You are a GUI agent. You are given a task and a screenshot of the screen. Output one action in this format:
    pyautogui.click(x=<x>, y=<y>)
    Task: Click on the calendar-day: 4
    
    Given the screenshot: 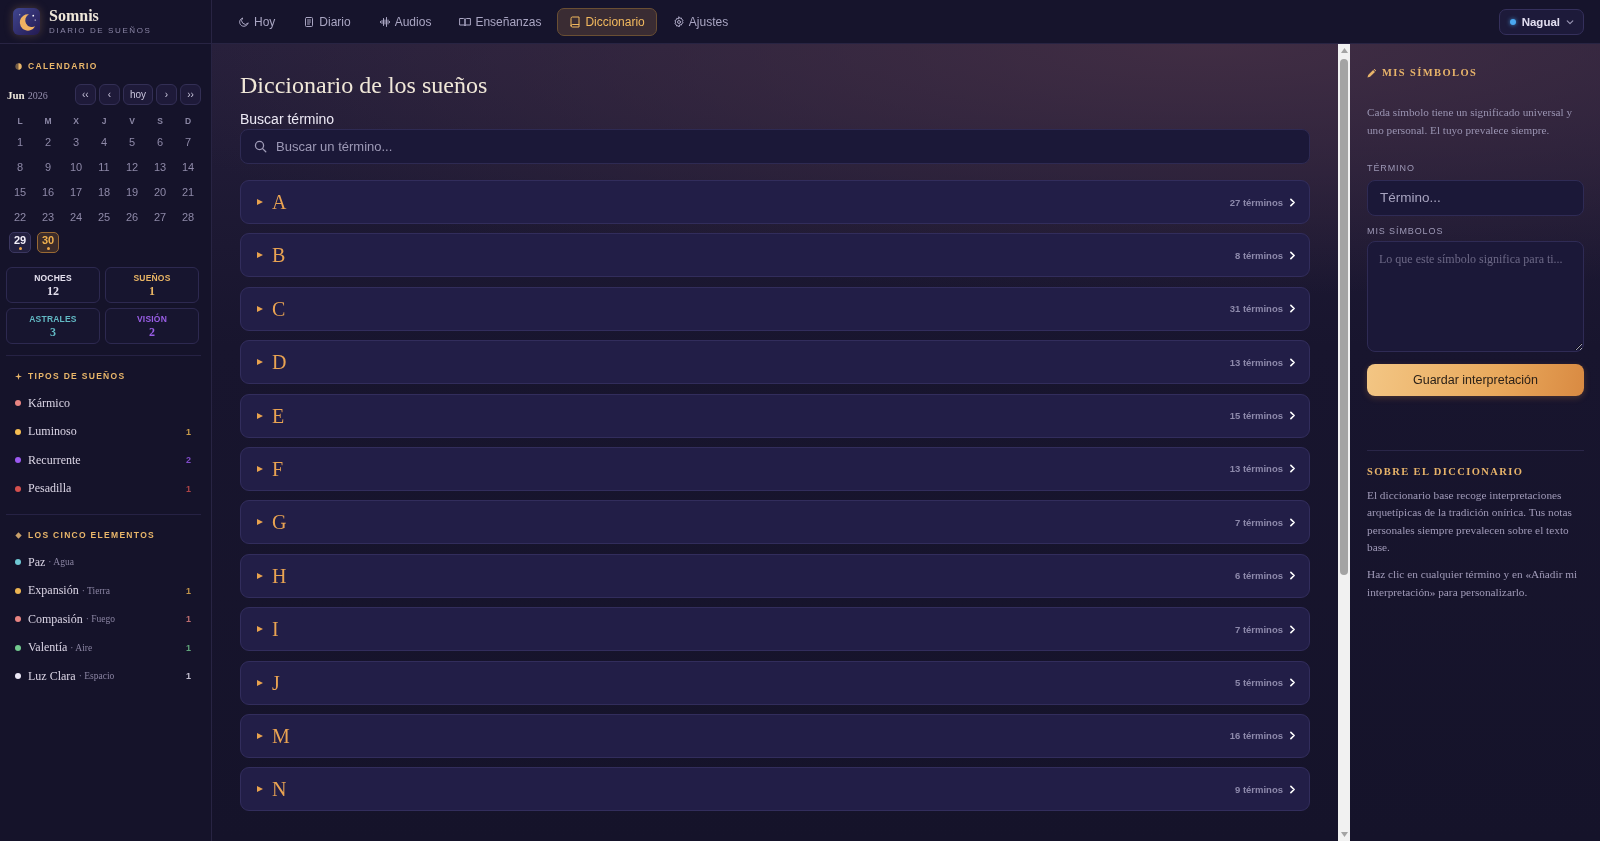 What is the action you would take?
    pyautogui.click(x=104, y=142)
    